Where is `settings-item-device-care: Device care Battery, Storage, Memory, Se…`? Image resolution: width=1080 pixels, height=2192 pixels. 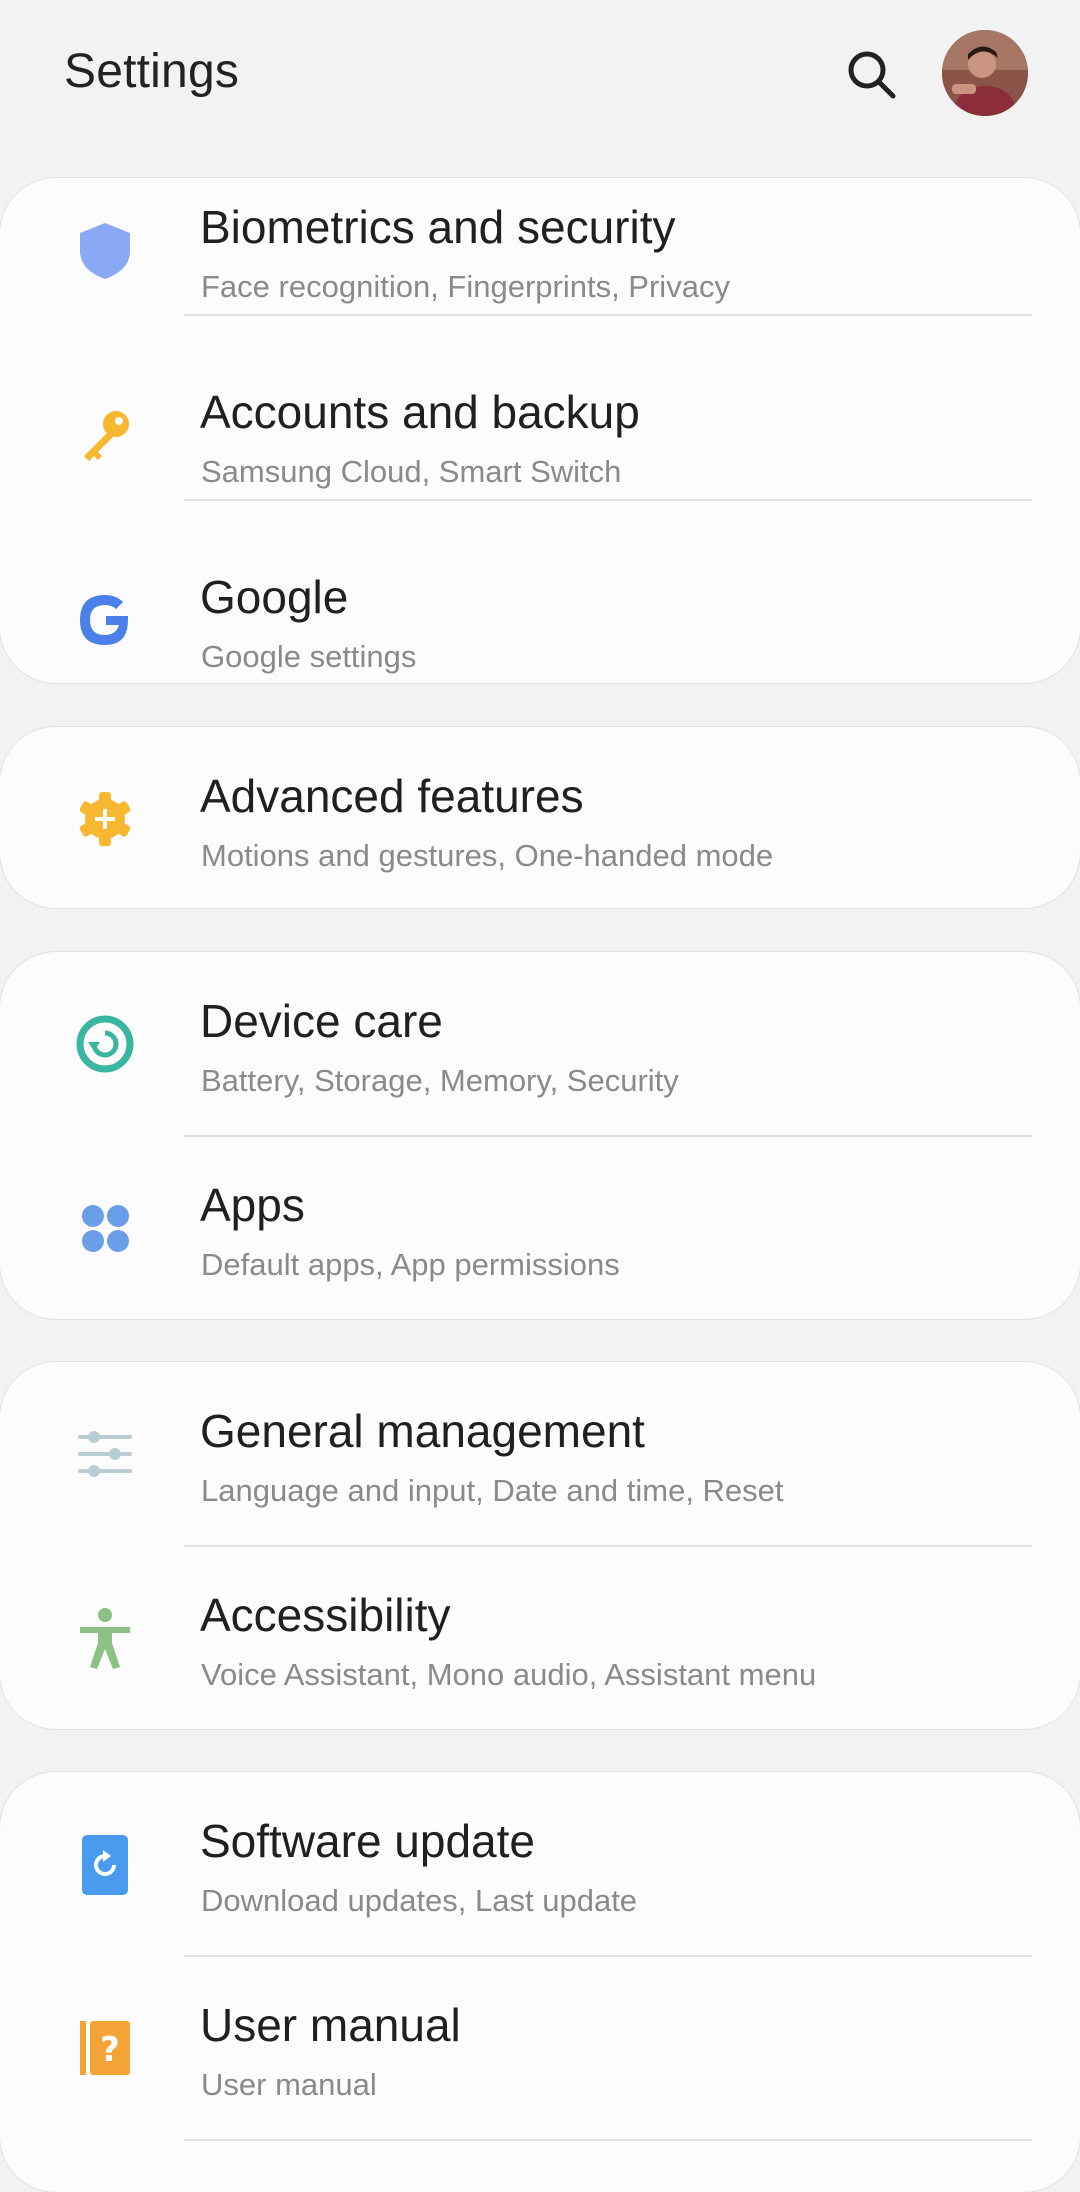 settings-item-device-care: Device care Battery, Storage, Memory, Se… is located at coordinates (540, 1044).